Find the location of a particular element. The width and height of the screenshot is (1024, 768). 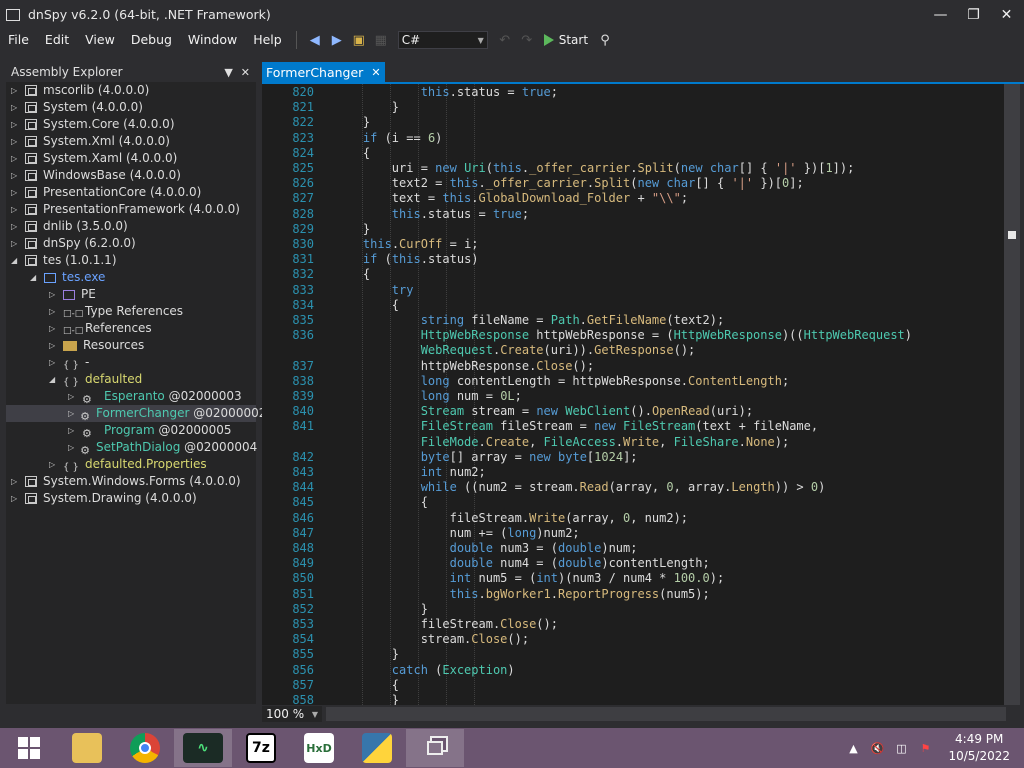

code-line: 828 this.status = true; is located at coordinates (633, 214).